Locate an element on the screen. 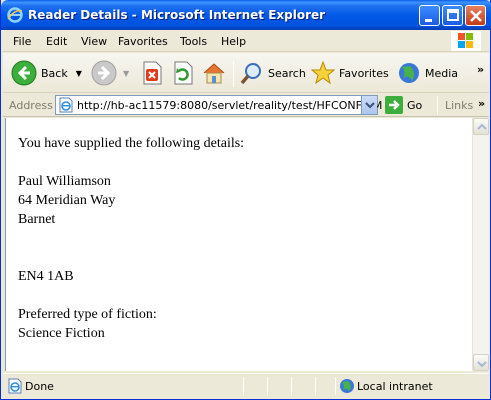 This screenshot has width=491, height=400. maximize-icon is located at coordinates (453, 15).